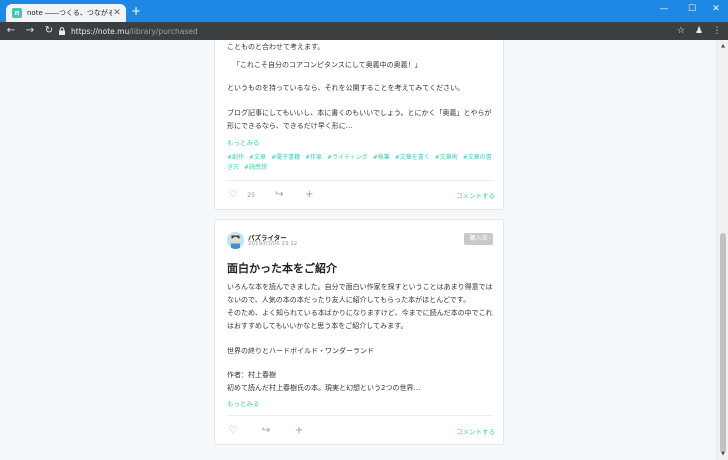 The height and width of the screenshot is (460, 728). I want to click on hashtag: #文章, so click(257, 157).